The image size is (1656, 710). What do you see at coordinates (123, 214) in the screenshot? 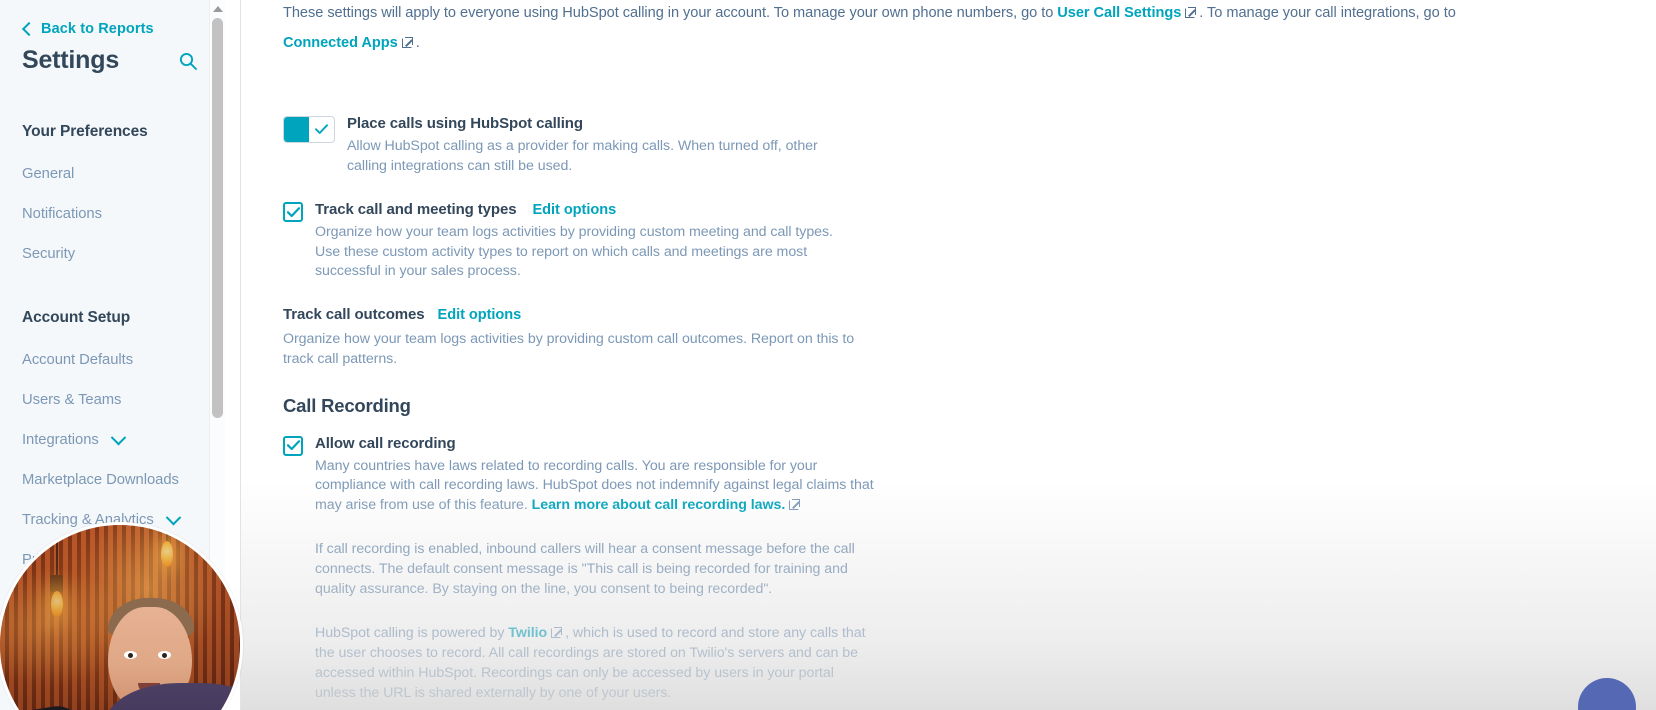
I see `sidebar-item-notifications: Notifications` at bounding box center [123, 214].